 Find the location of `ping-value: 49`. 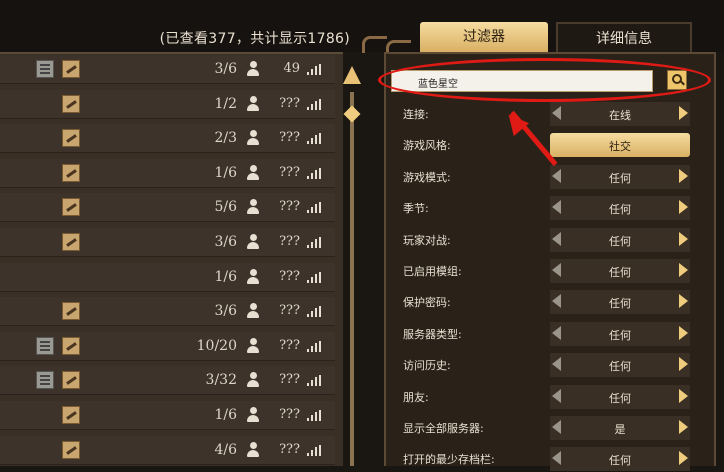

ping-value: 49 is located at coordinates (291, 68).